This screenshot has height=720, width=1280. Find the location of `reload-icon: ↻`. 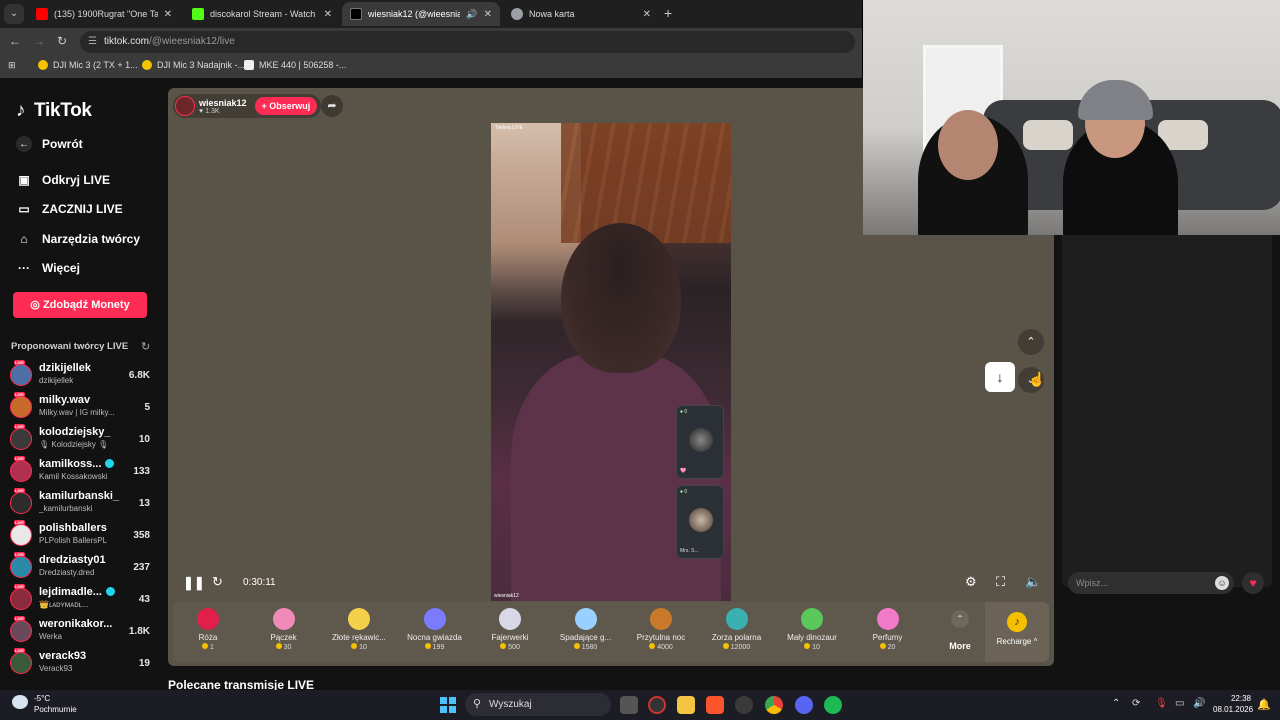

reload-icon: ↻ is located at coordinates (62, 41).